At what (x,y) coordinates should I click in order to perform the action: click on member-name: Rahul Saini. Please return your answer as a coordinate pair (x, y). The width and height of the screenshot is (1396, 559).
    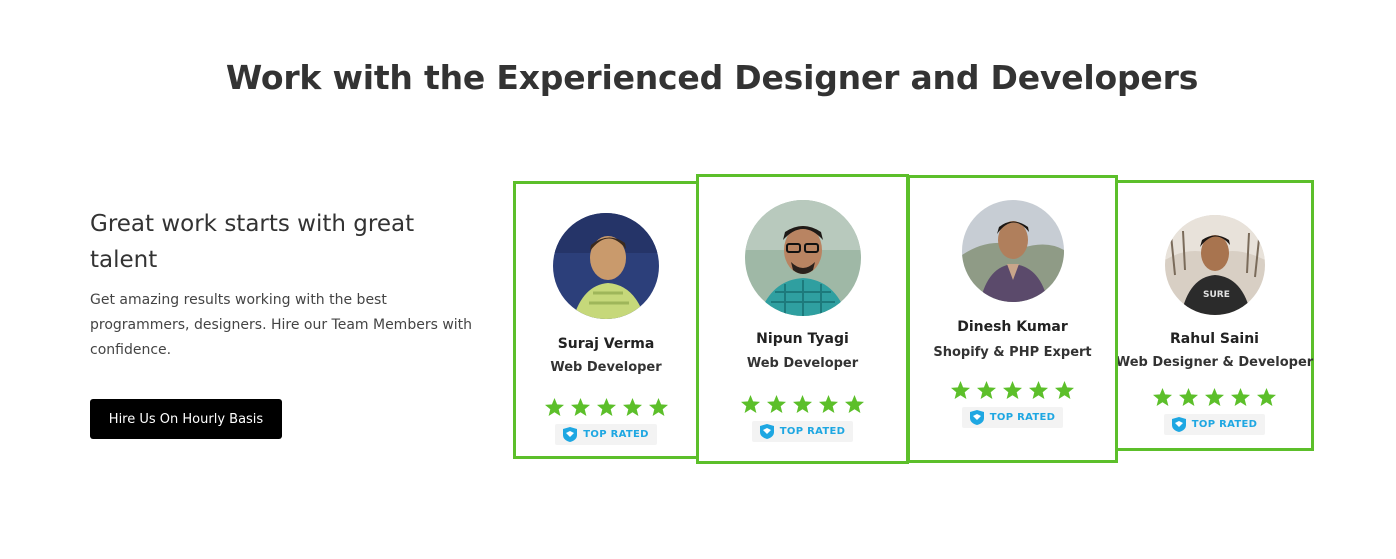
    Looking at the image, I should click on (1214, 339).